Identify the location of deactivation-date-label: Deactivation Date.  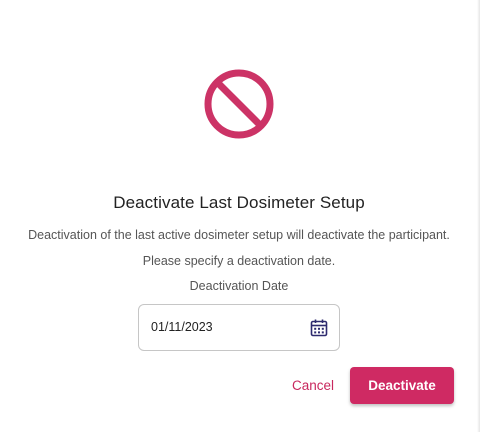
(239, 286).